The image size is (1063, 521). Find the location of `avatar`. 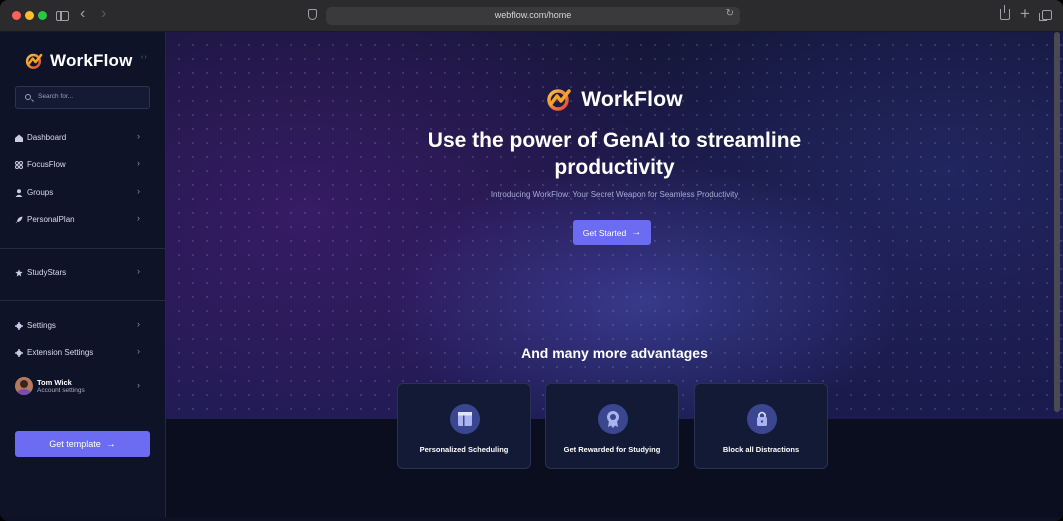

avatar is located at coordinates (24, 386).